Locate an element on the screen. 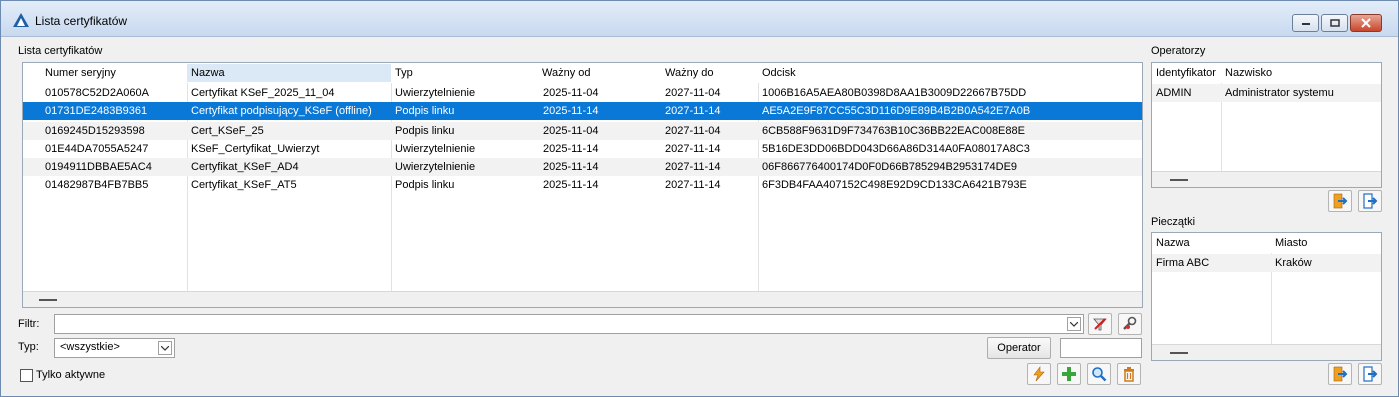 Image resolution: width=1399 pixels, height=397 pixels. type-dropdown-button is located at coordinates (165, 348).